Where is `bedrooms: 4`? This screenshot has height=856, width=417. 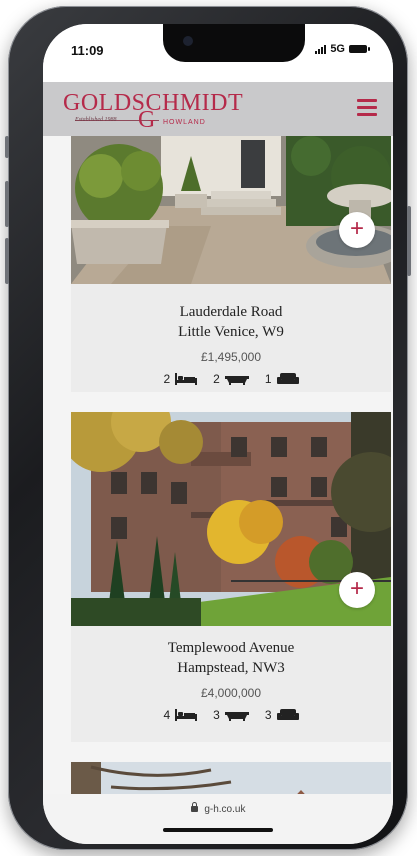 bedrooms: 4 is located at coordinates (180, 715).